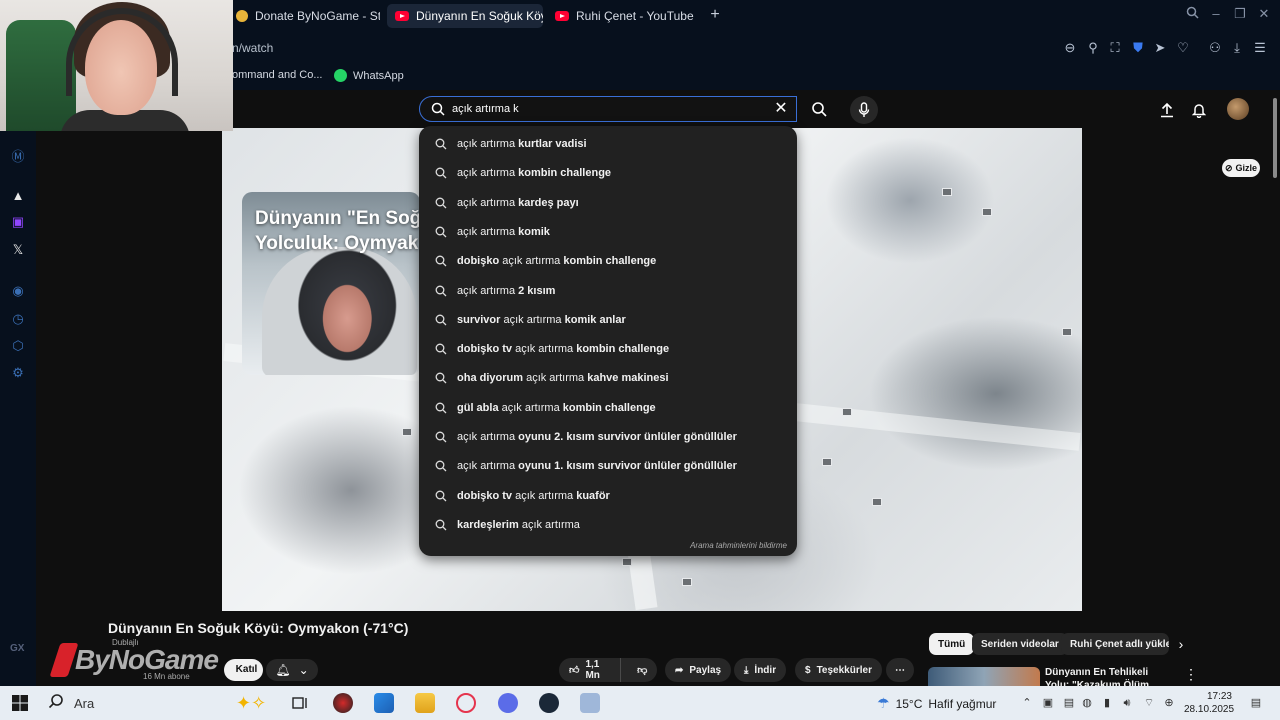 The image size is (1280, 720). I want to click on suggestion-completion: kahve makinesi, so click(628, 378).